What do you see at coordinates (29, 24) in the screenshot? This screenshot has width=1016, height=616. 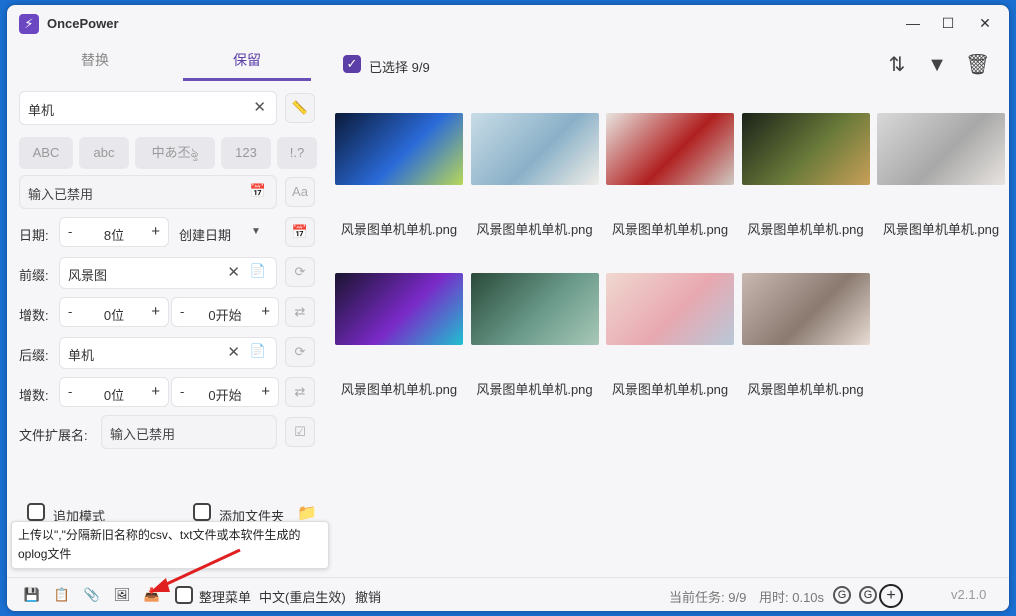 I see `app-logo-icon: ⚡` at bounding box center [29, 24].